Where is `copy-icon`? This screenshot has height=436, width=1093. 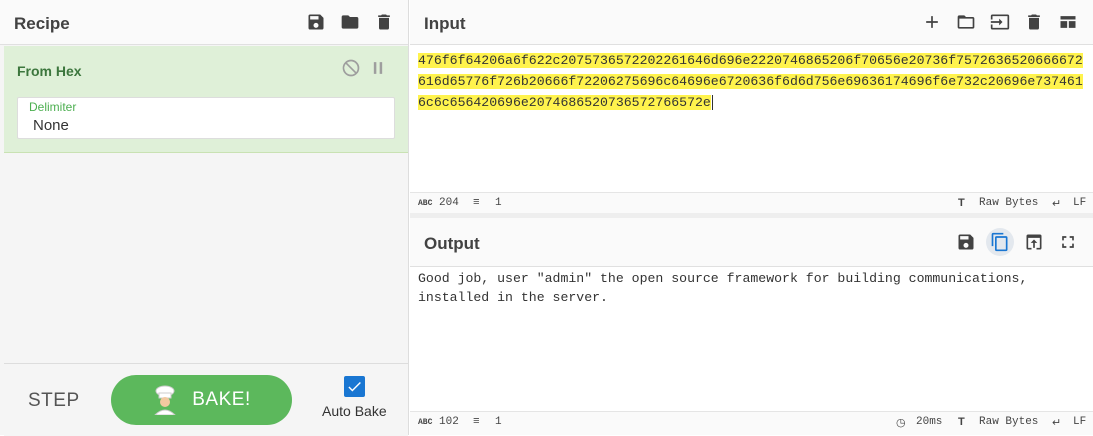
copy-icon is located at coordinates (999, 242).